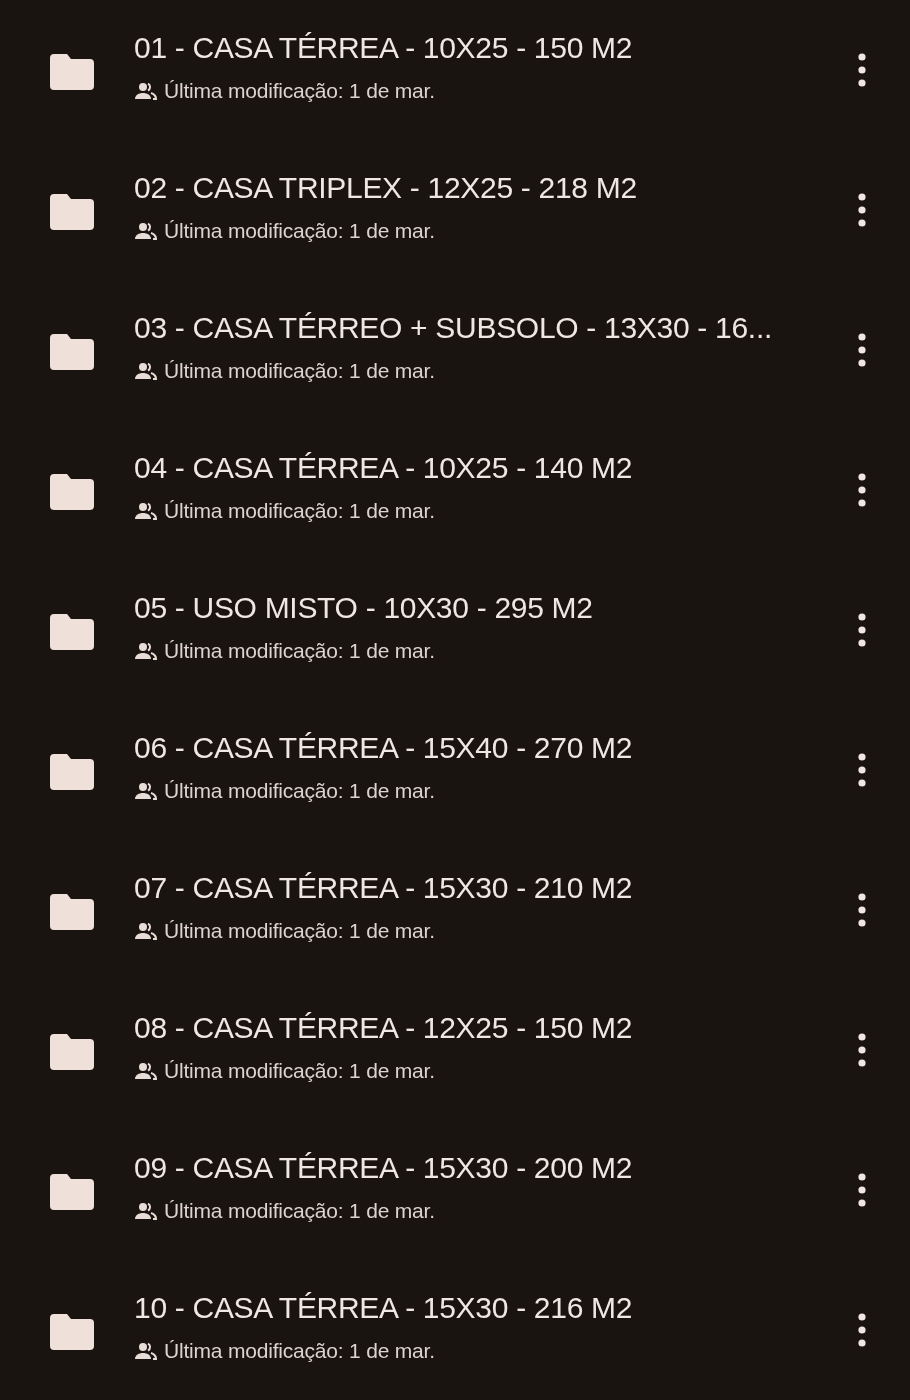 This screenshot has height=1400, width=910. What do you see at coordinates (486, 188) in the screenshot?
I see `folder-name: 02 - CASA TRIPLEX - 12X25 - 218 M2` at bounding box center [486, 188].